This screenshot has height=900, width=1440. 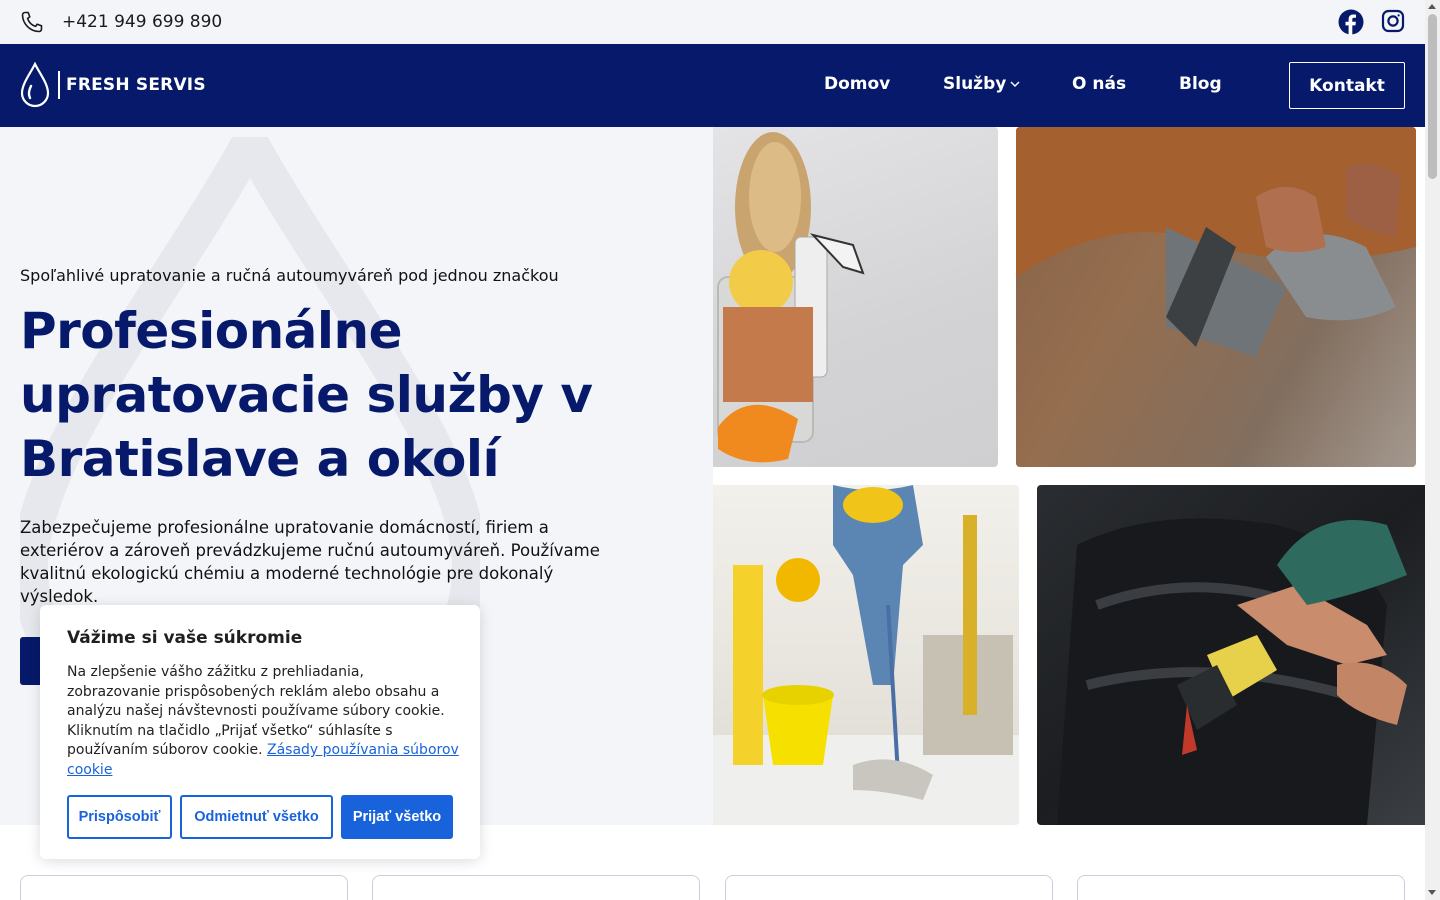 What do you see at coordinates (59, 85) in the screenshot?
I see `logo-separator` at bounding box center [59, 85].